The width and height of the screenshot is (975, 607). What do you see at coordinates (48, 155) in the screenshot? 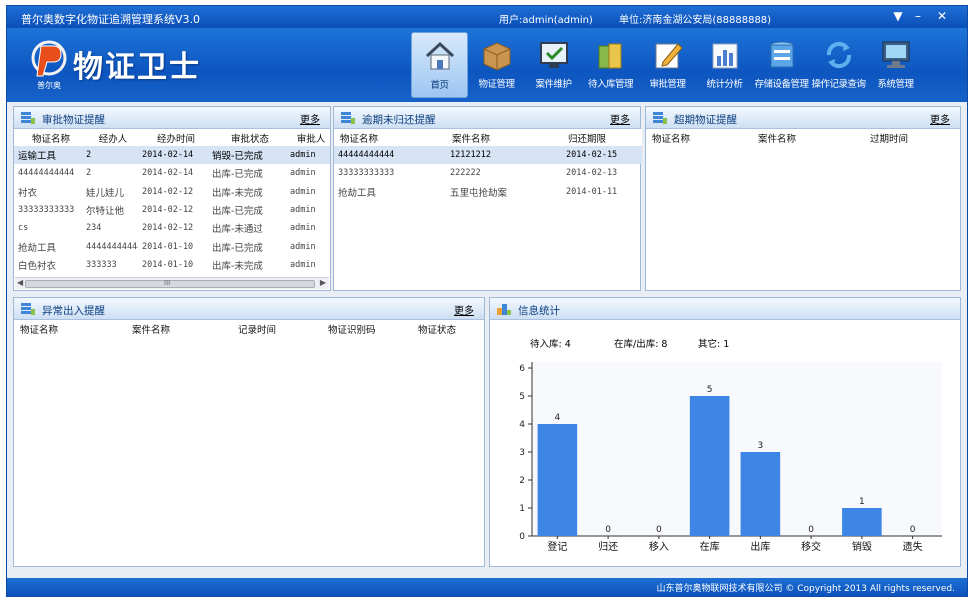
I see `table-cell: 运输工具` at bounding box center [48, 155].